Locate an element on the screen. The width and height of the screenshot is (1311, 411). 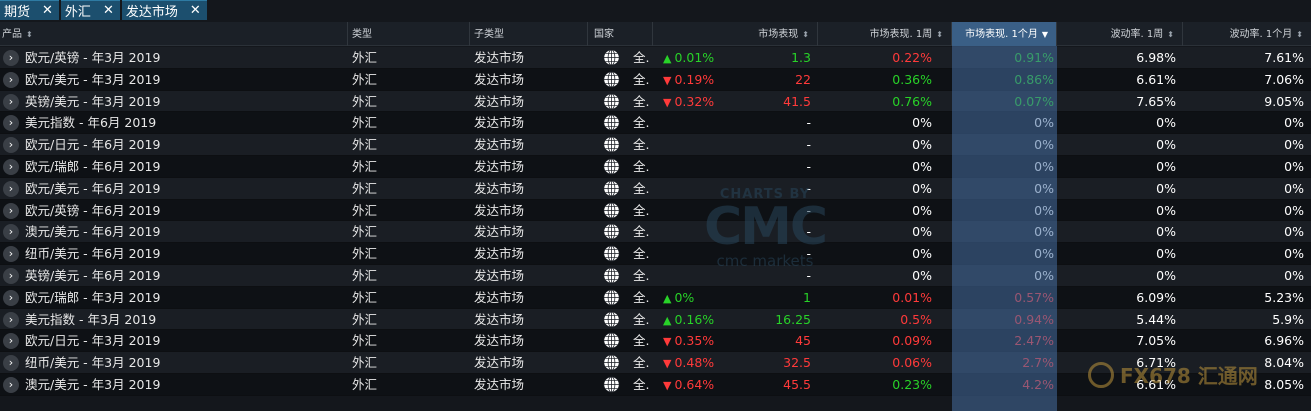
table-row: › 纽币/美元 - 年6月 2019 外汇 发达市场 全. - 0% 0% 0% 0% is located at coordinates (655, 254).